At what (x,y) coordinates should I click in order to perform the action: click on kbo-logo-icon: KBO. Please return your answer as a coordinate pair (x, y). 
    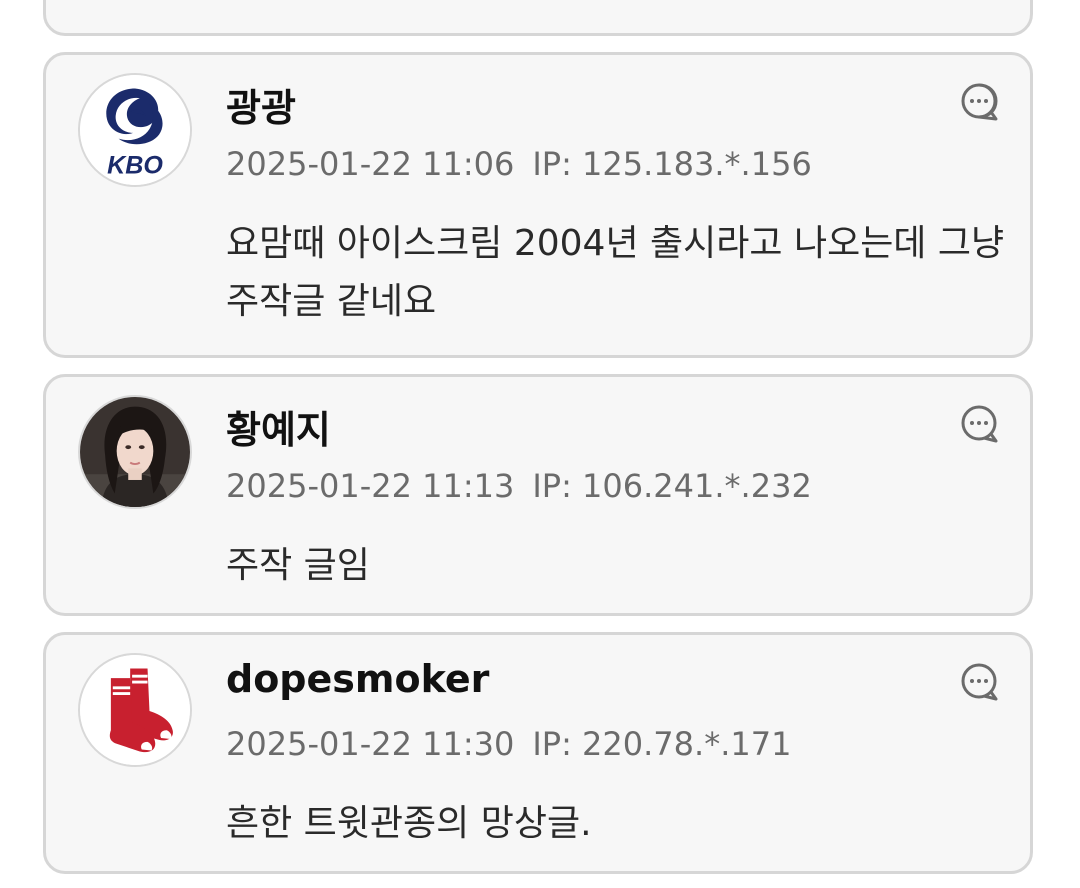
    Looking at the image, I should click on (135, 130).